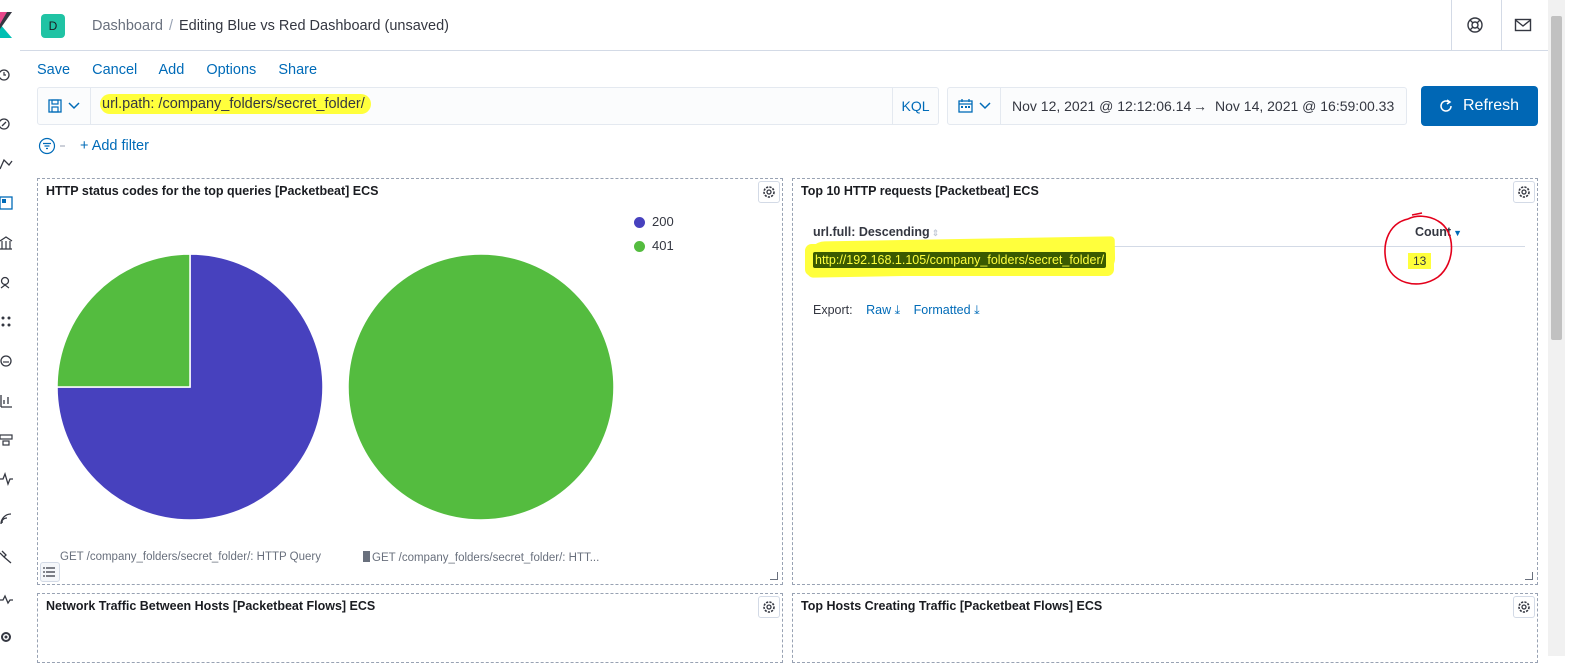  I want to click on kibana-logo, so click(6, 25).